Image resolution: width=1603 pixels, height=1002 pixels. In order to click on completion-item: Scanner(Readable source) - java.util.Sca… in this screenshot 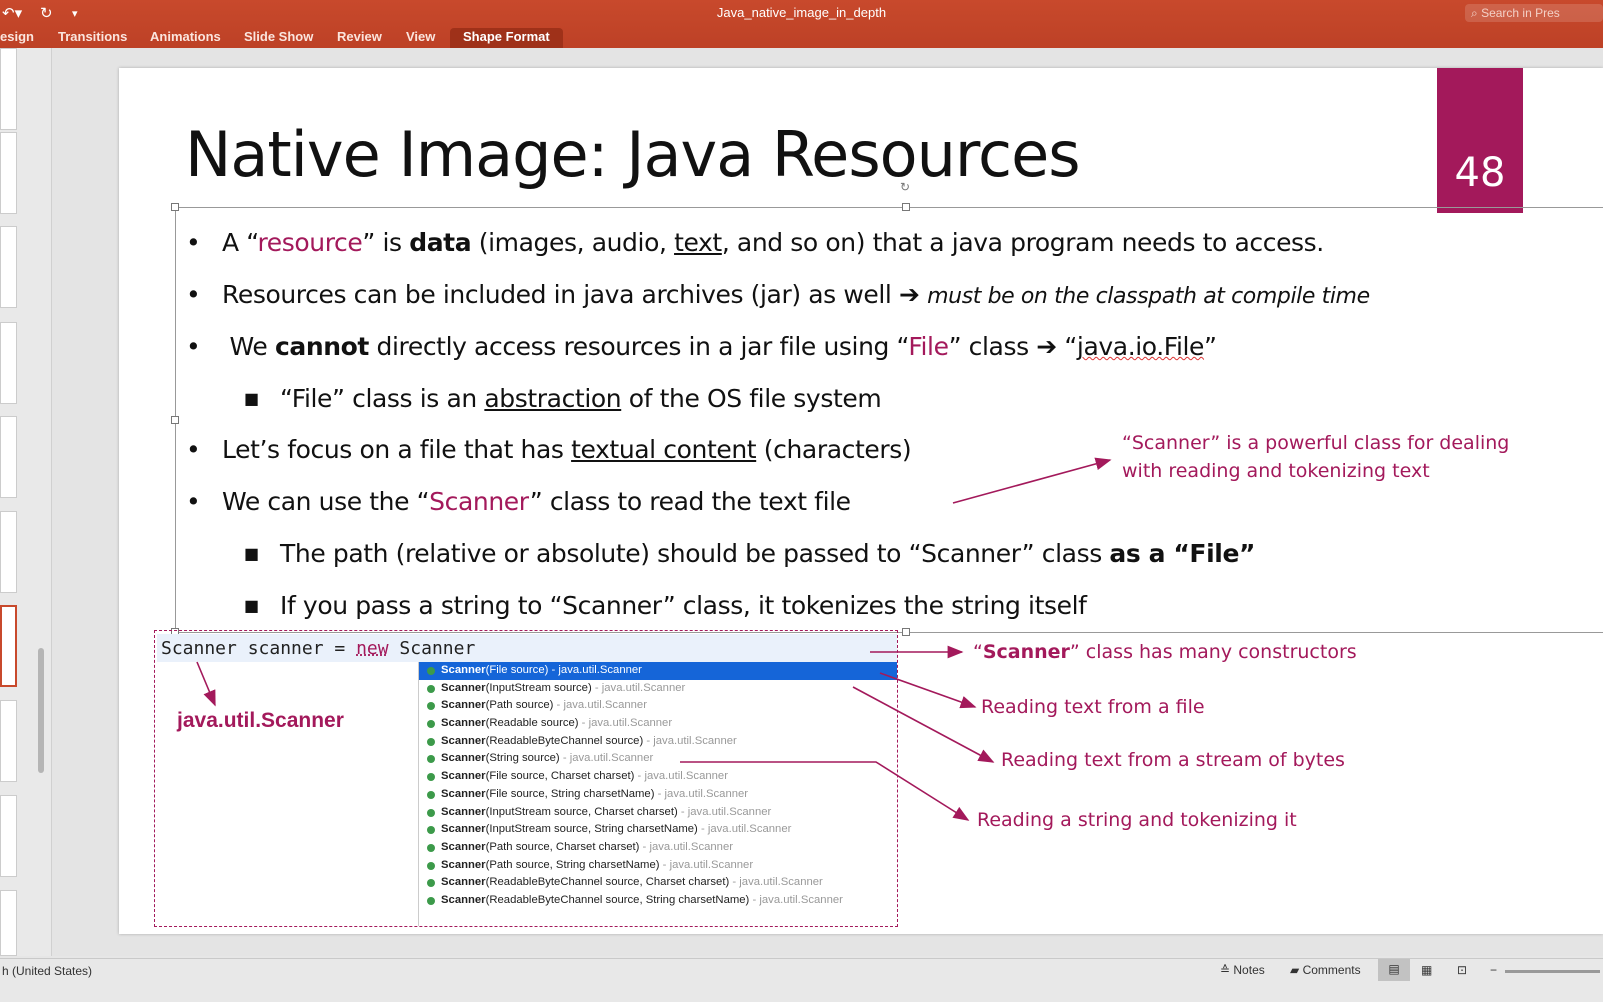, I will do `click(658, 724)`.